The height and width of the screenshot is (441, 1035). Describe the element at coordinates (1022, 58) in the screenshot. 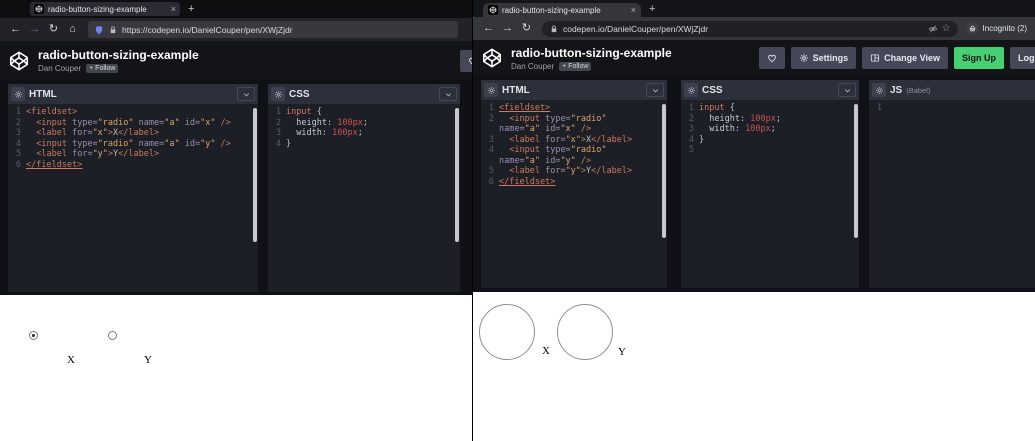

I see `log-in-button: Log In` at that location.